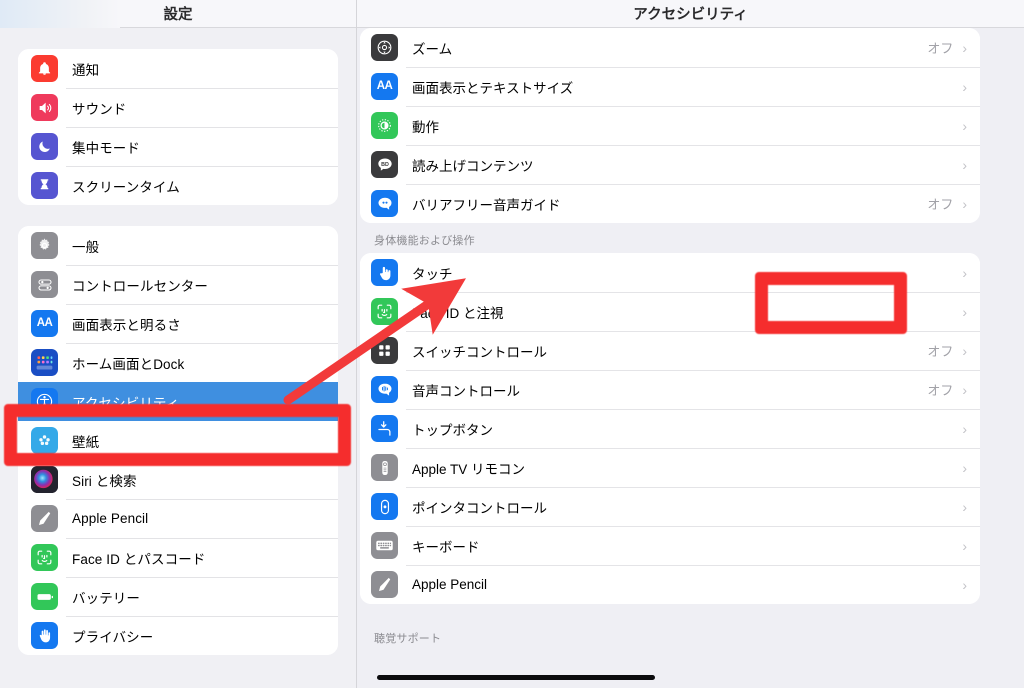 The width and height of the screenshot is (1024, 688). Describe the element at coordinates (425, 127) in the screenshot. I see `detail-item-label: 動作` at that location.